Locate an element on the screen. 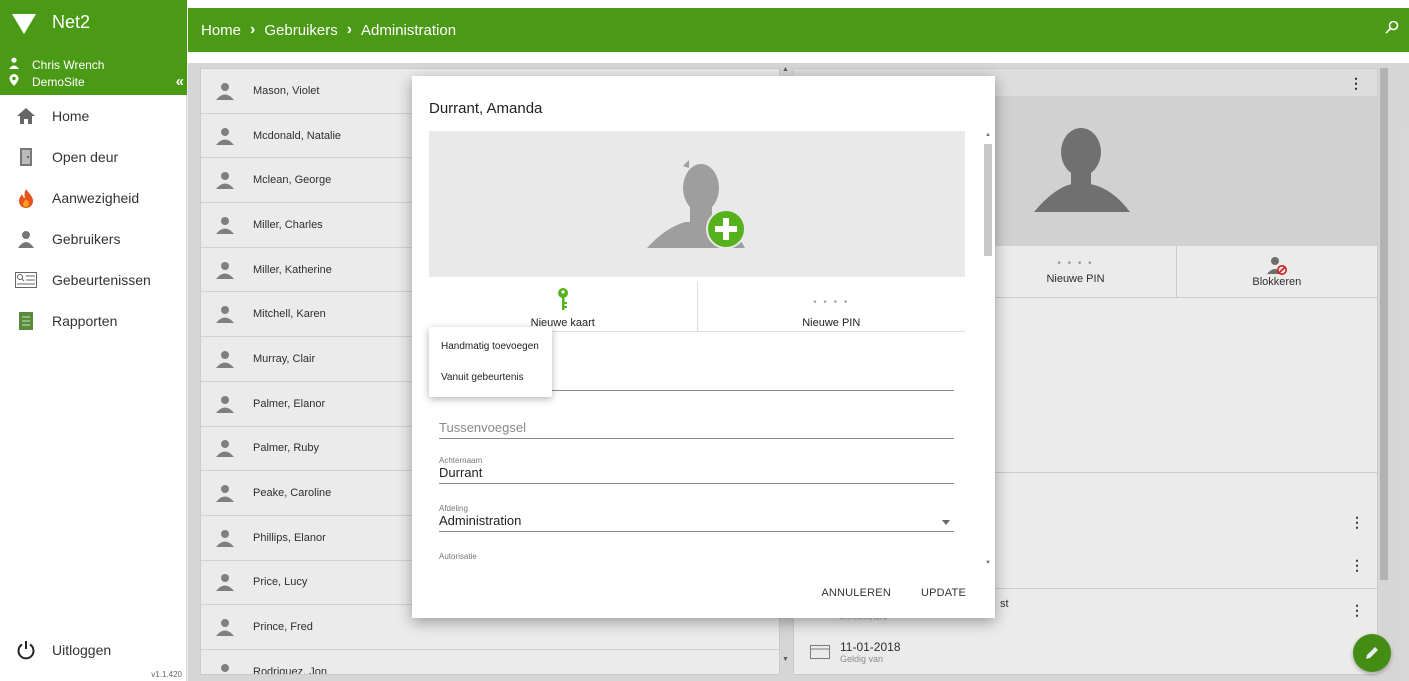 Image resolution: width=1409 pixels, height=681 pixels. authorization-field: Autorisatie is located at coordinates (696, 560).